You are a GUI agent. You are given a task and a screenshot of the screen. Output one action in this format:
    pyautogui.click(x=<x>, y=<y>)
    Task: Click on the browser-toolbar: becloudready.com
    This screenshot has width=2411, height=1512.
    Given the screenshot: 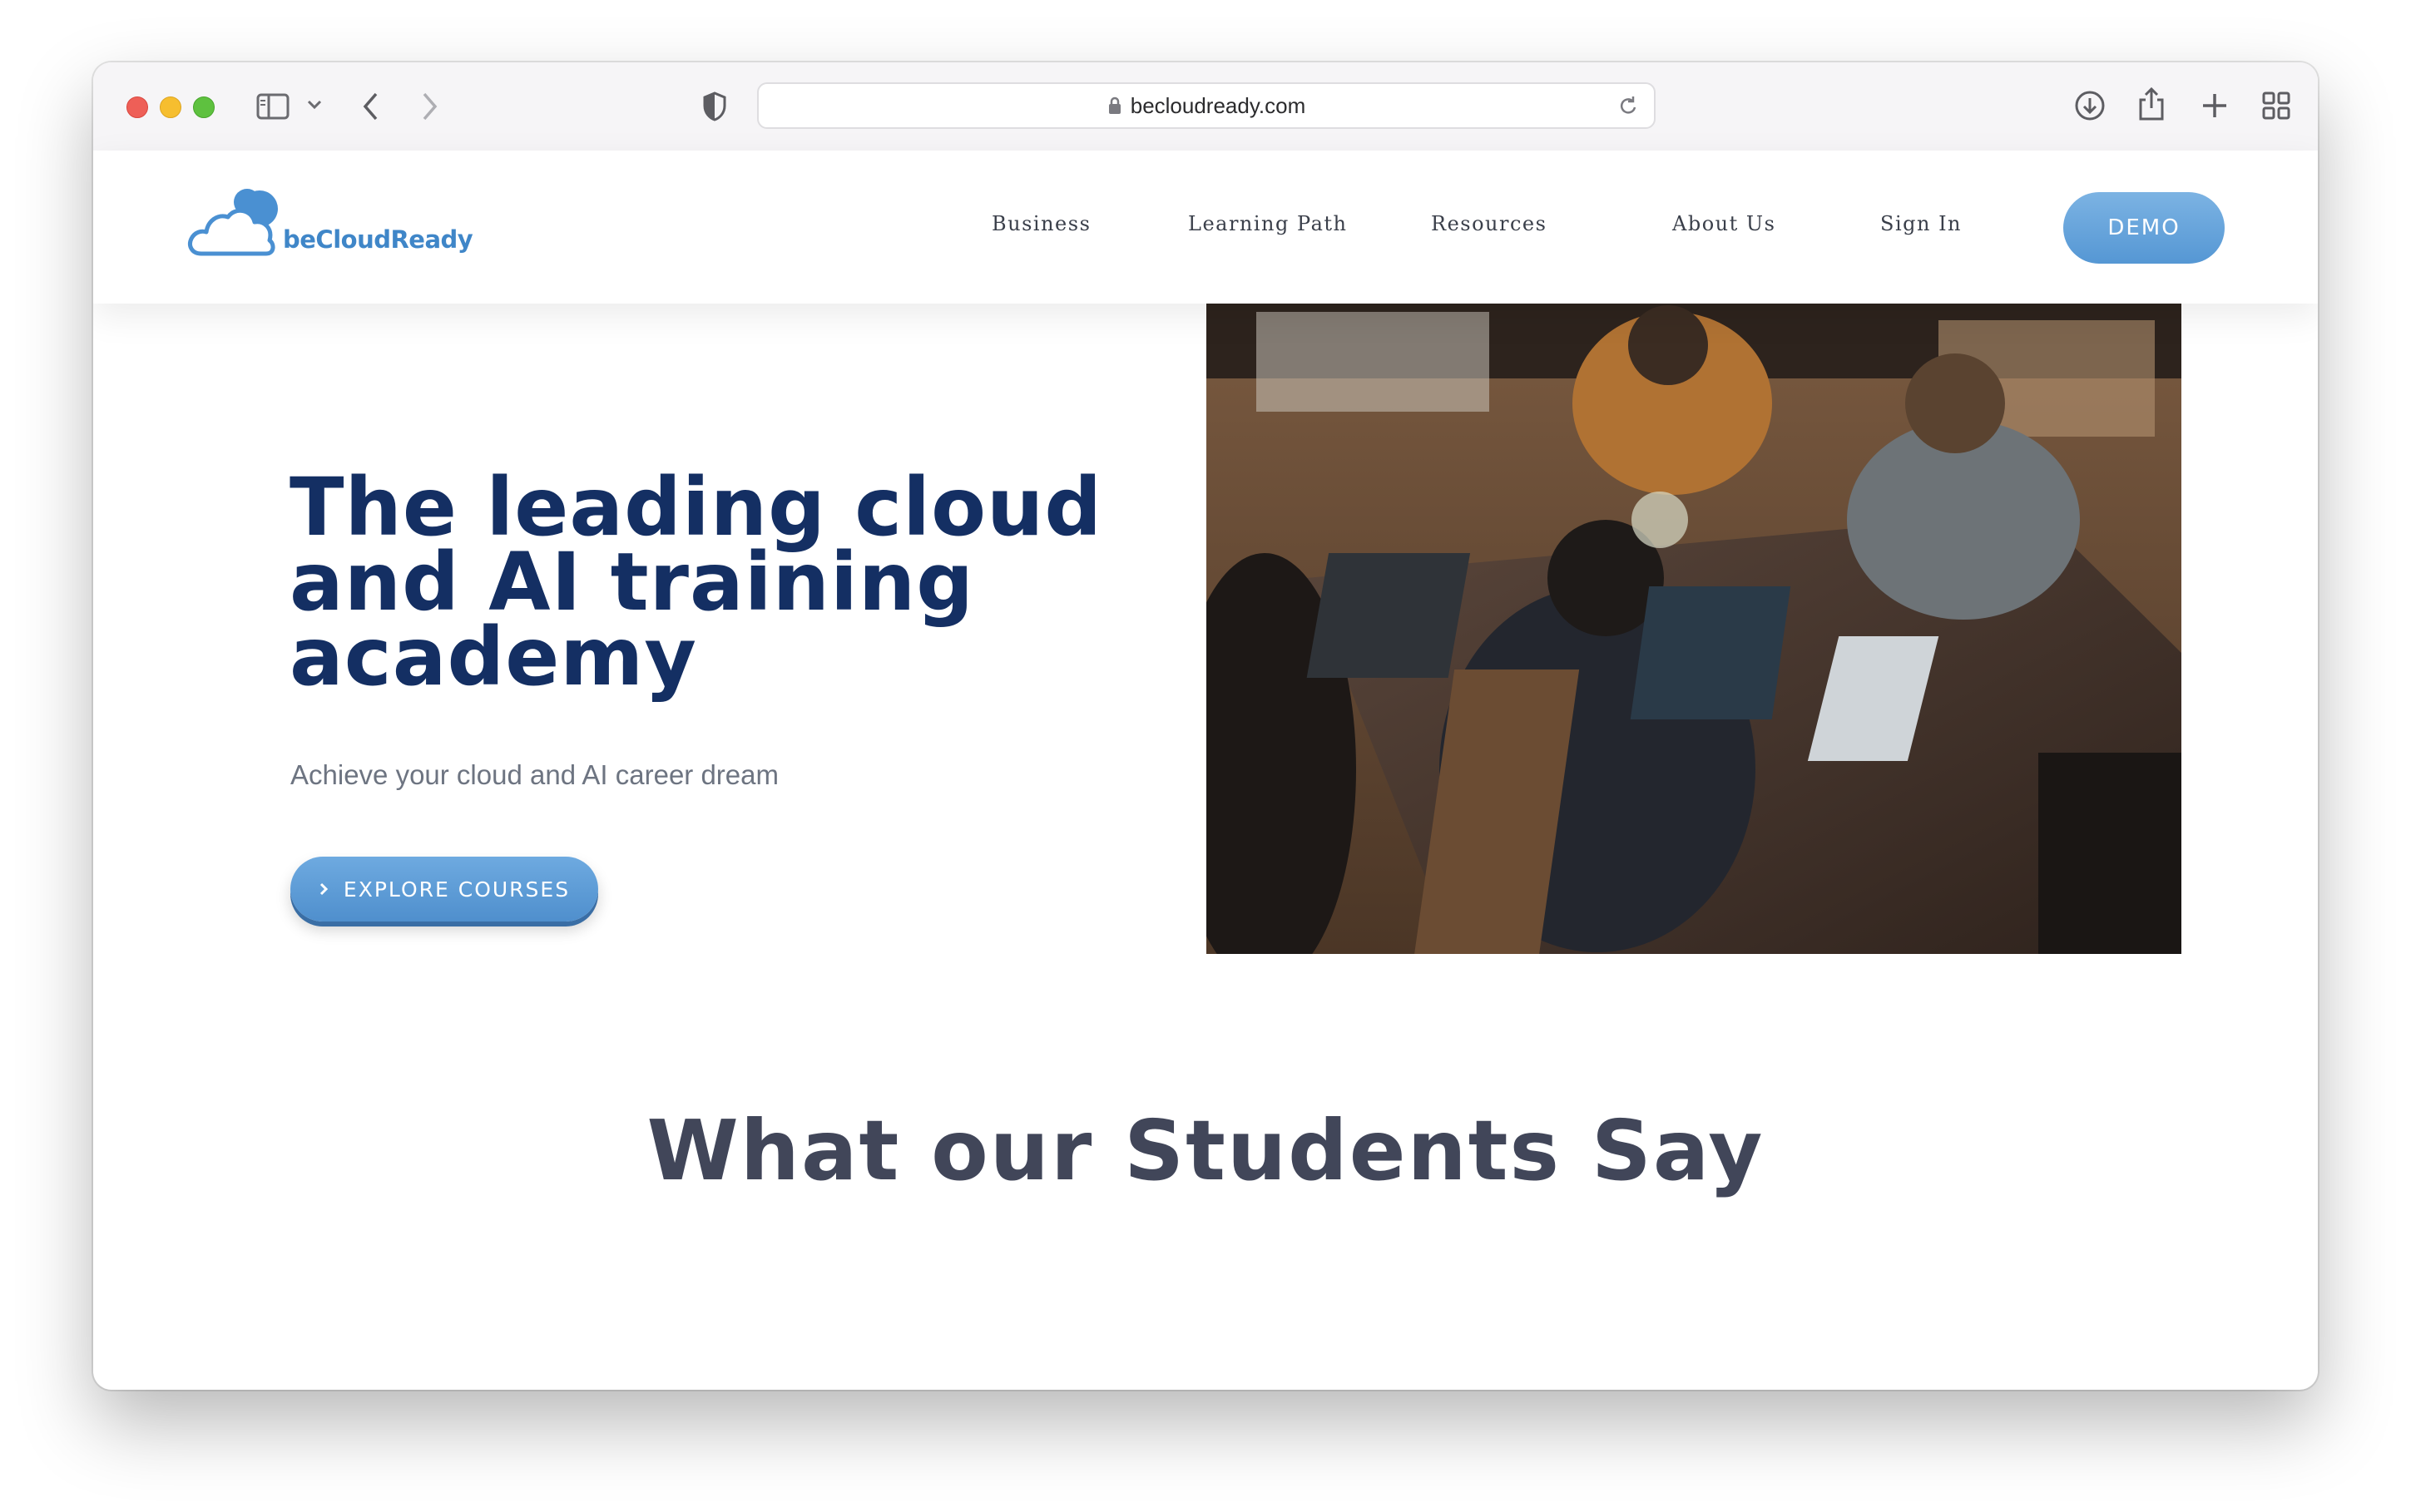 What is the action you would take?
    pyautogui.click(x=1205, y=107)
    